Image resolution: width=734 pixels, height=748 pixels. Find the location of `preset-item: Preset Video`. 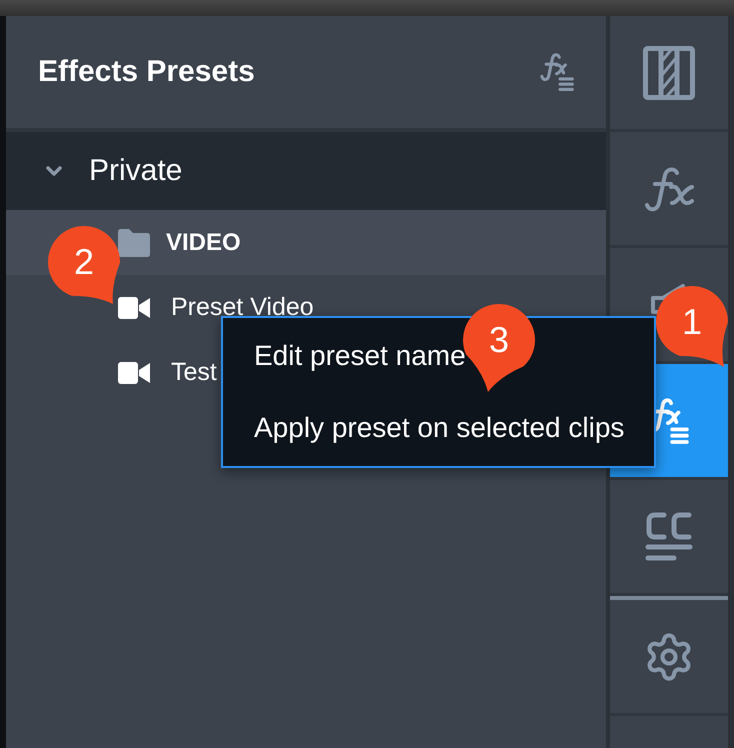

preset-item: Preset Video is located at coordinates (216, 307).